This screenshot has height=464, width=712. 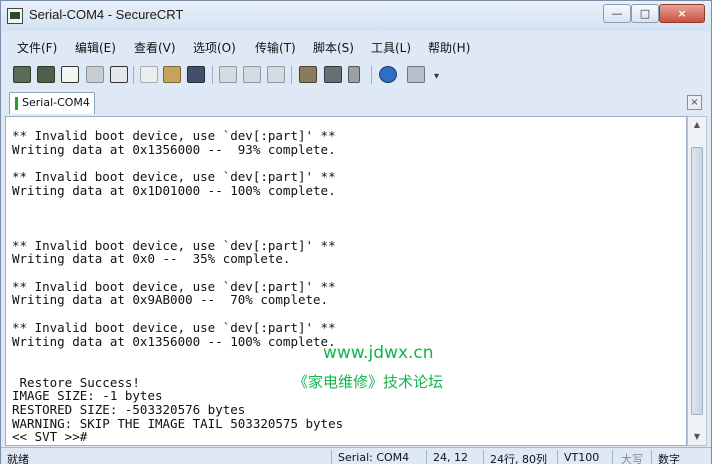 I want to click on find-icon, so click(x=196, y=74).